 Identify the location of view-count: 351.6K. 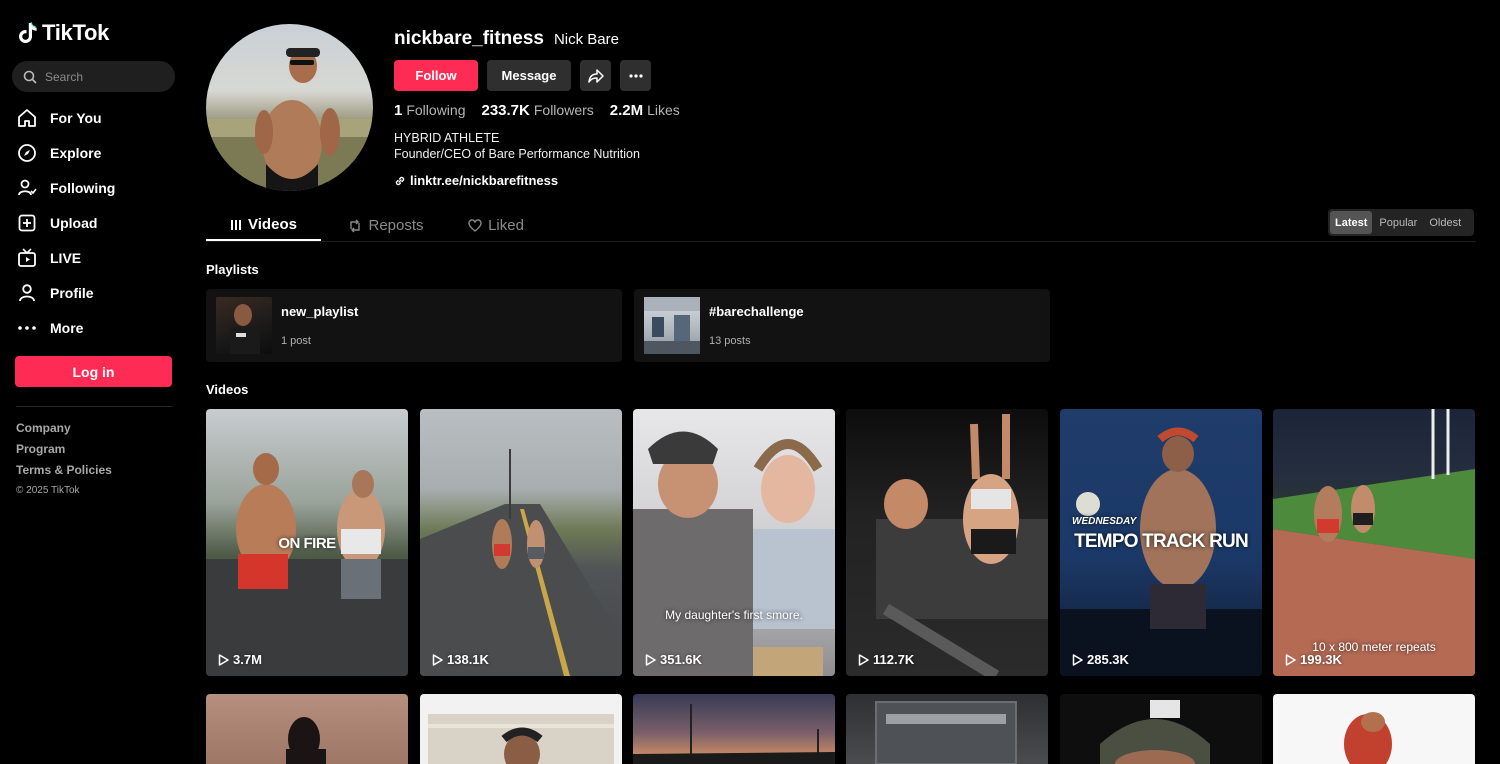
(673, 659).